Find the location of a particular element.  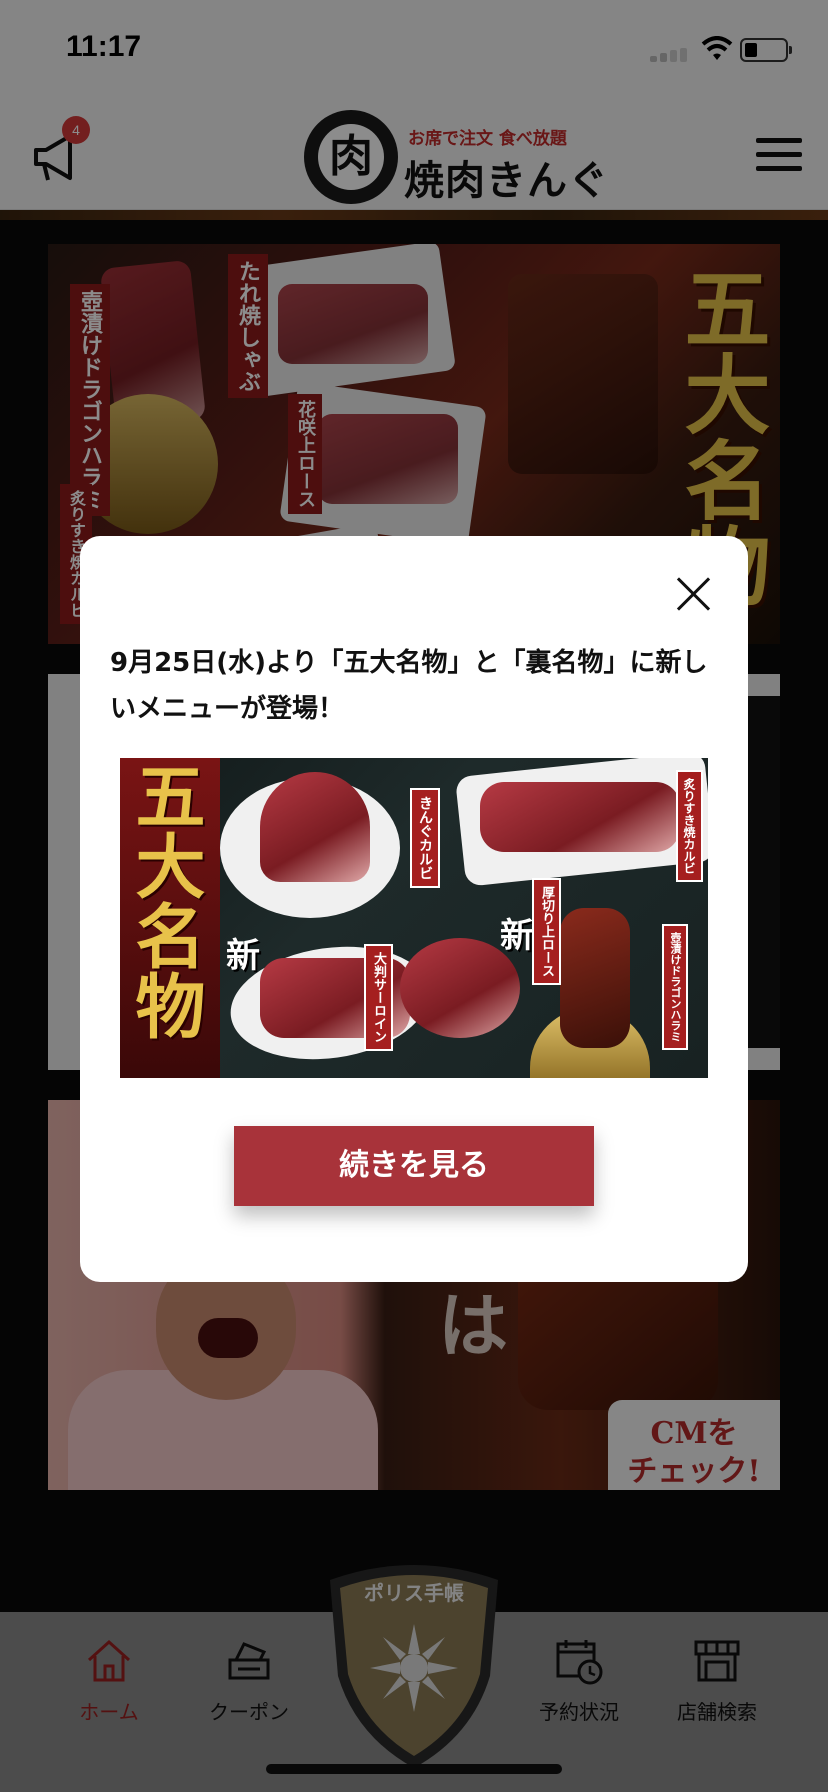

menu-tag: 壺漬けドラゴンハラミ is located at coordinates (675, 987).